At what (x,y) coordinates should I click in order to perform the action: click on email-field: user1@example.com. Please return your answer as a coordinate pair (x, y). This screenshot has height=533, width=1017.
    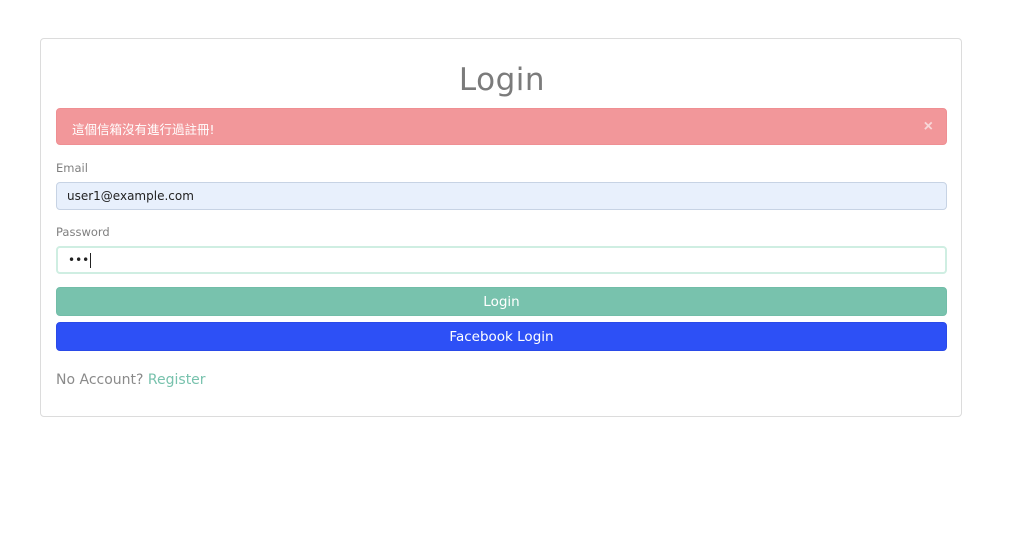
    Looking at the image, I should click on (501, 196).